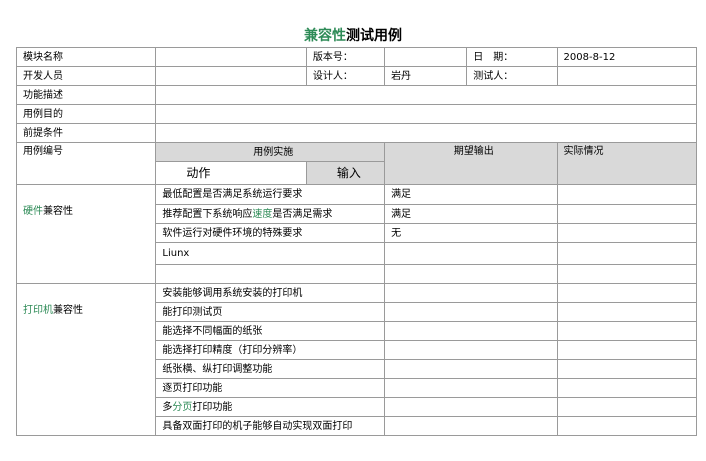  I want to click on precondition-row: 前提条件, so click(356, 133).